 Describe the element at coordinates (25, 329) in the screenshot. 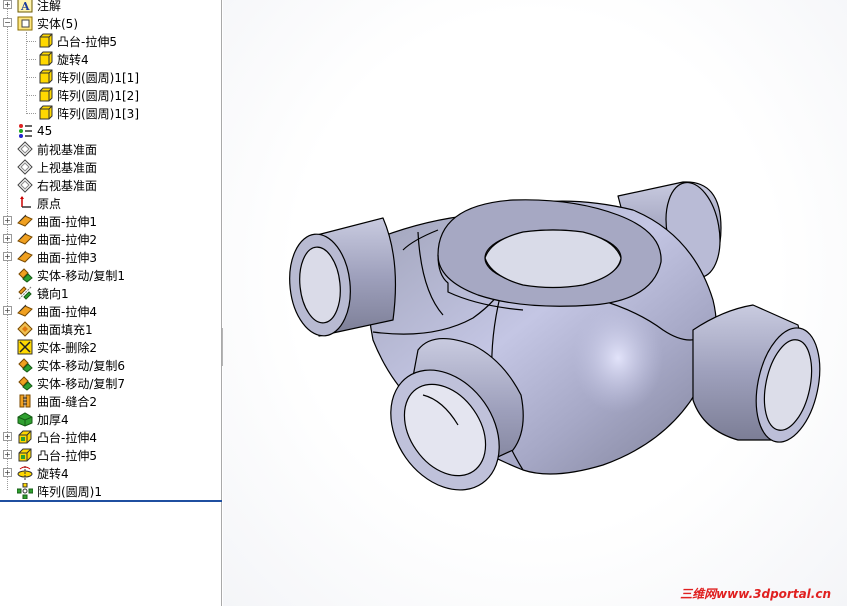

I see `surface-fill-icon` at that location.